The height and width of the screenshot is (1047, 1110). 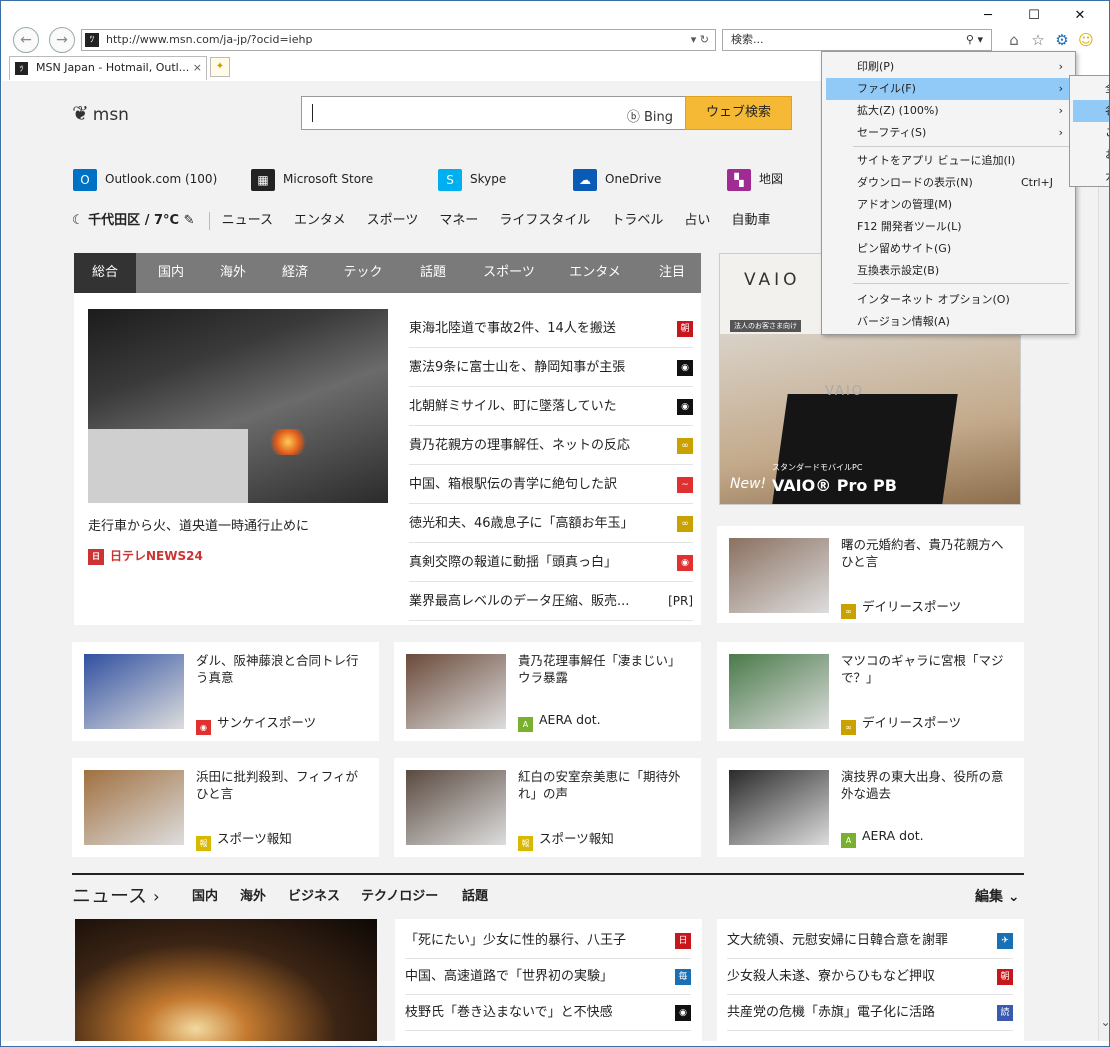 What do you see at coordinates (209, 40) in the screenshot?
I see `address-url: http://www.msn.com/ja-jp/?ocid=iehp` at bounding box center [209, 40].